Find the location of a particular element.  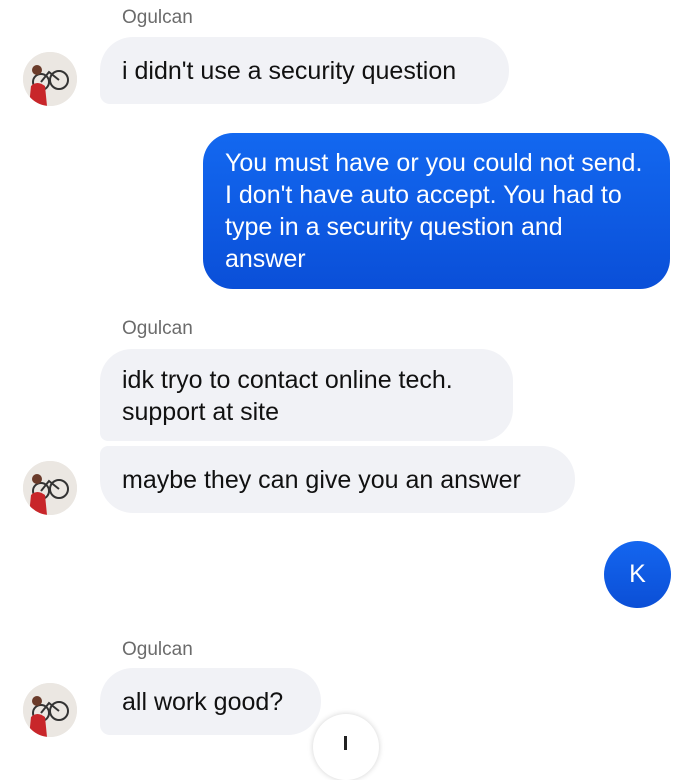

scroll-to-bottom-button is located at coordinates (346, 747).